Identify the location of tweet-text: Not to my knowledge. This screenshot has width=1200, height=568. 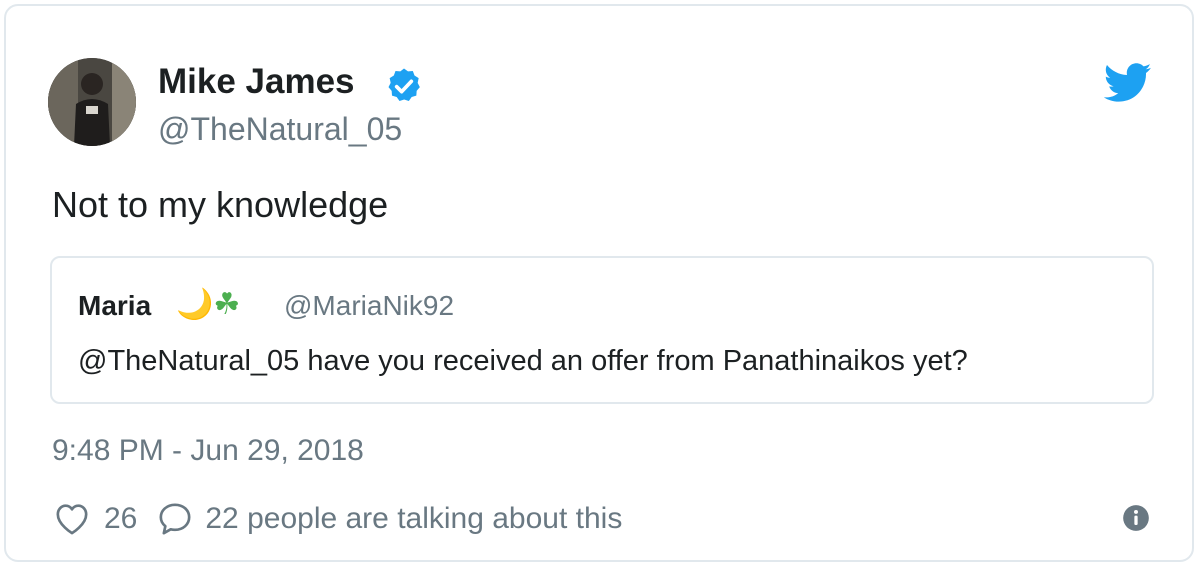
(220, 204).